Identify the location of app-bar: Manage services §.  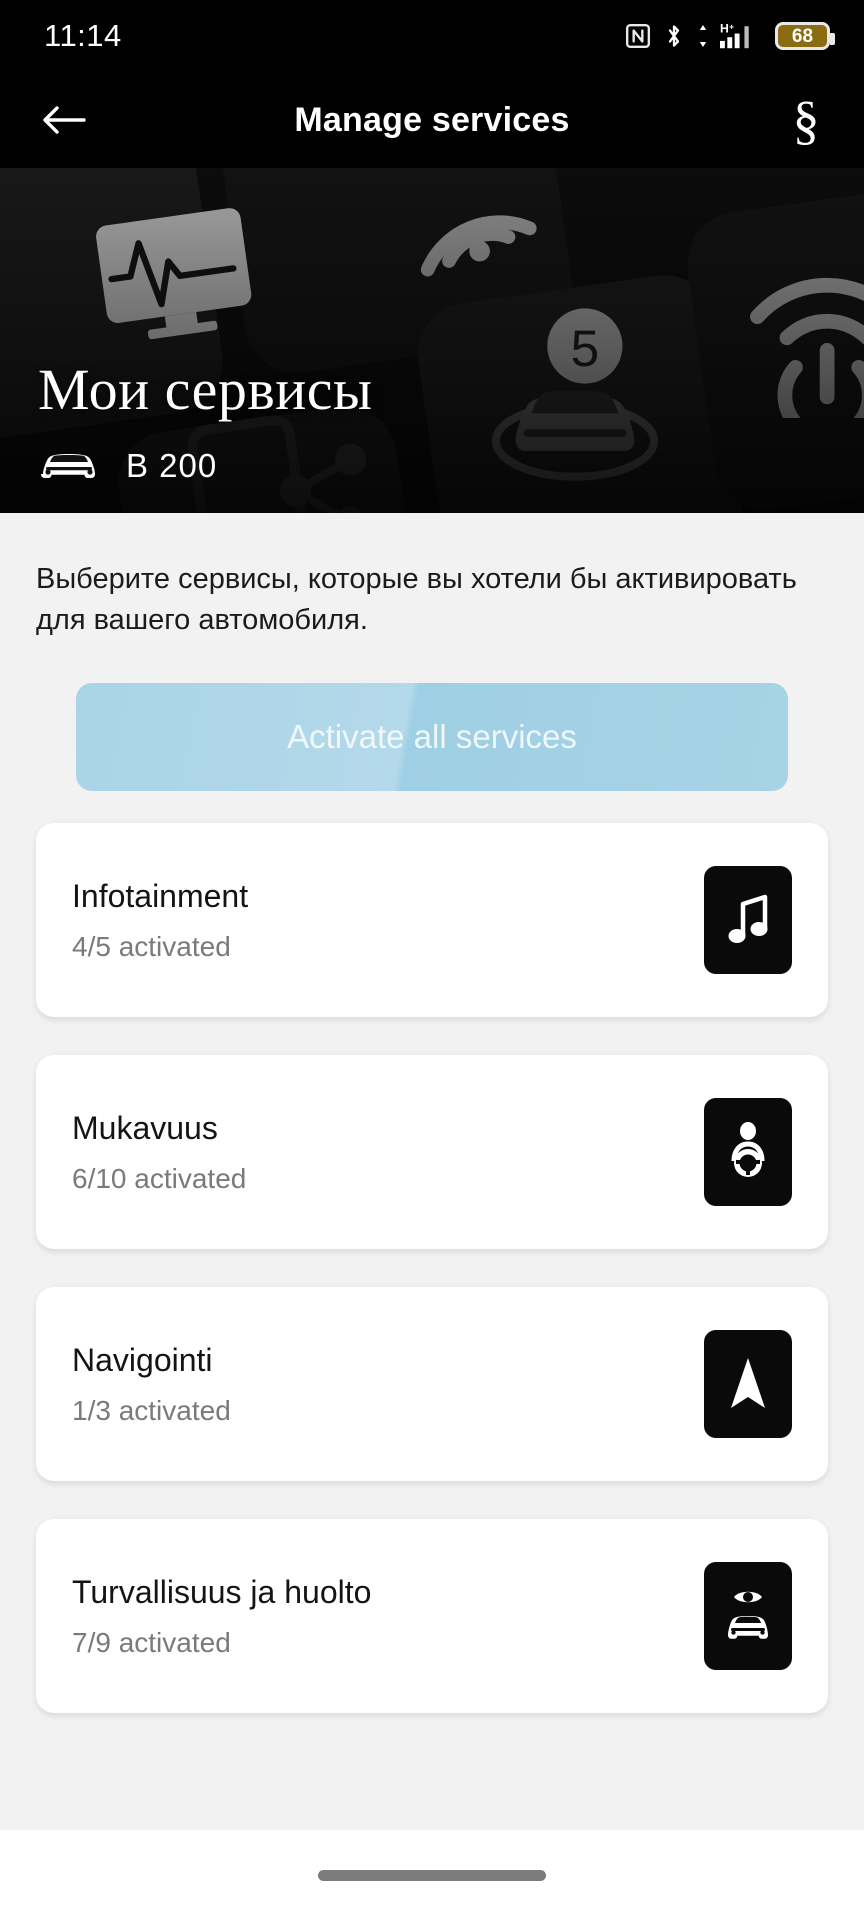
(432, 120).